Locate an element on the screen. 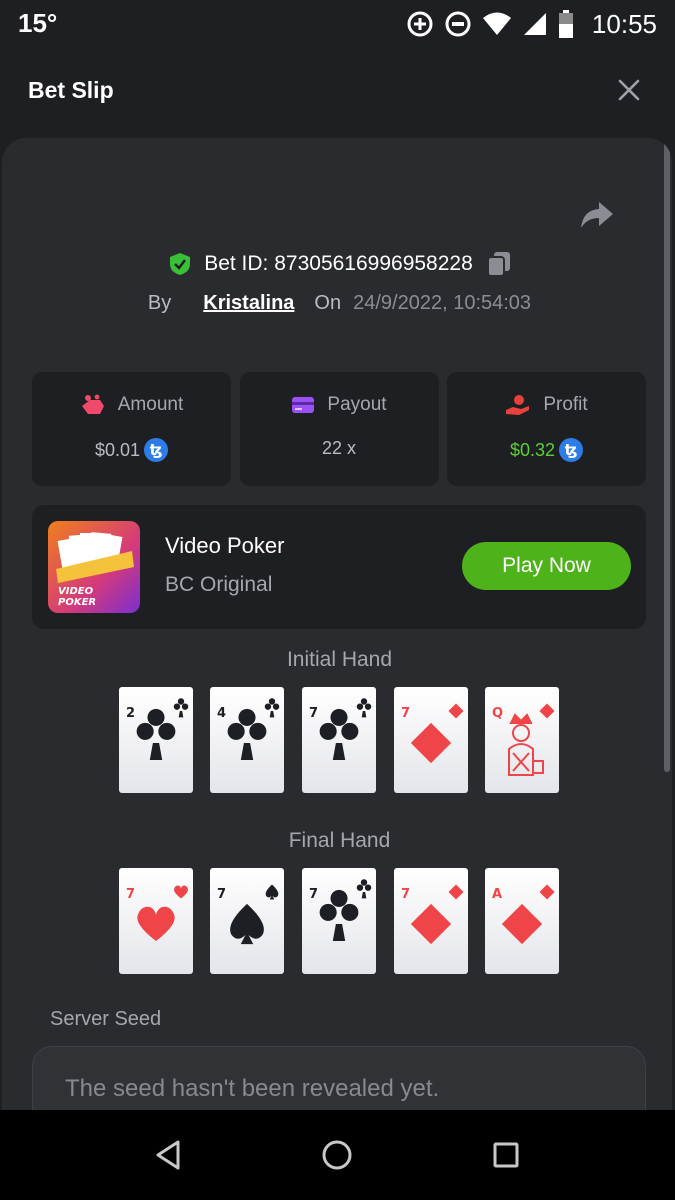  initial-hand-card: 2 is located at coordinates (156, 740).